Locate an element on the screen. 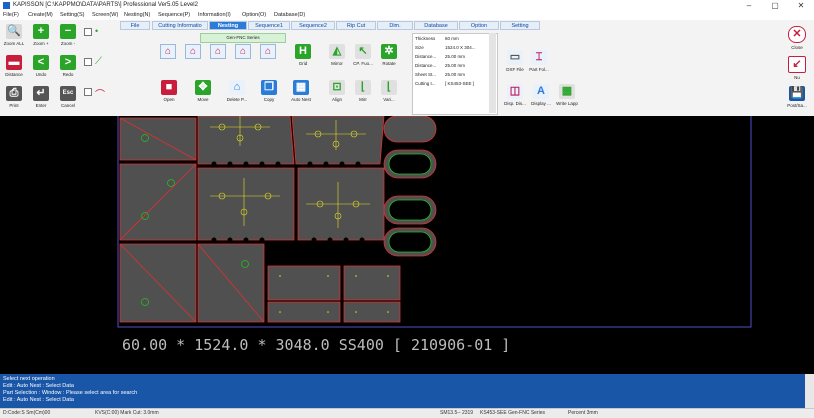 Image resolution: width=814 pixels, height=418 pixels. info-row-cutting: Cutting t... [ KS453-SEE ] is located at coordinates (455, 83).